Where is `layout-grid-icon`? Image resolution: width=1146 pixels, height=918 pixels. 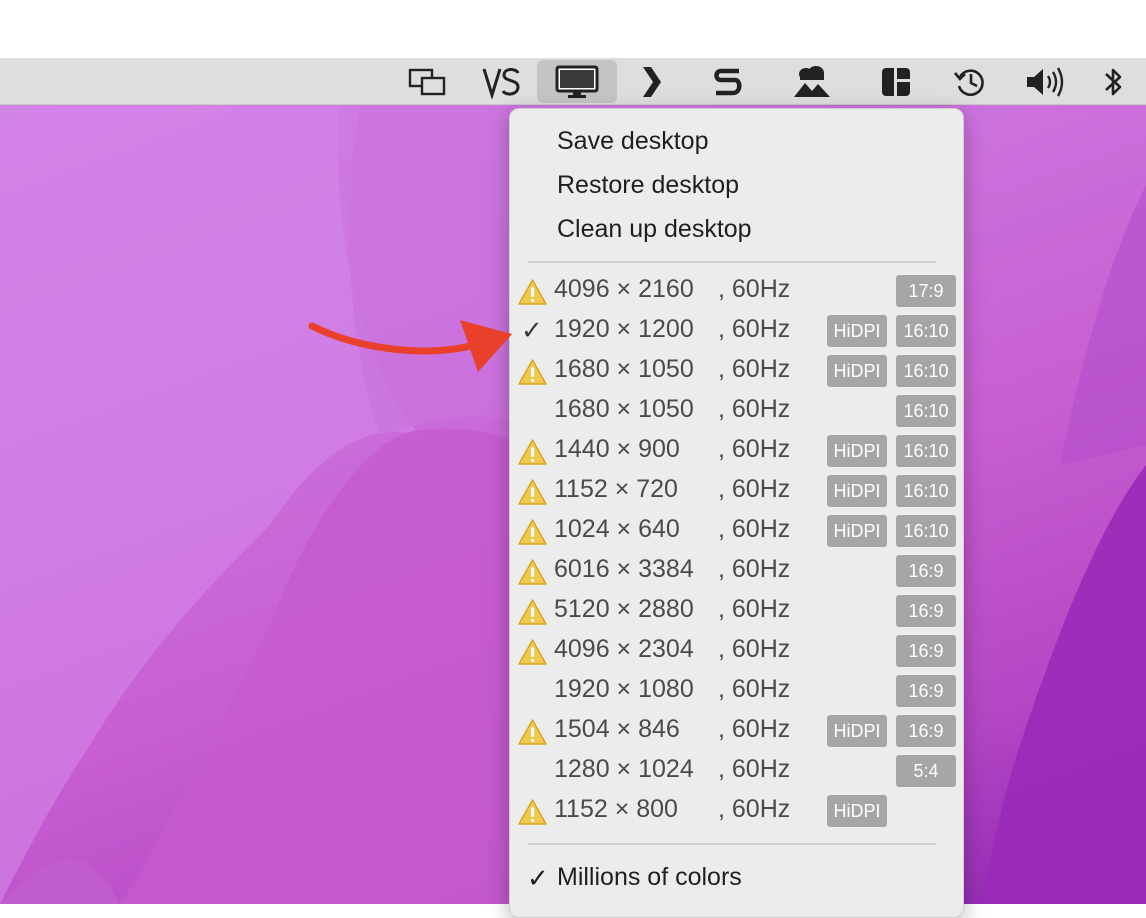 layout-grid-icon is located at coordinates (896, 81).